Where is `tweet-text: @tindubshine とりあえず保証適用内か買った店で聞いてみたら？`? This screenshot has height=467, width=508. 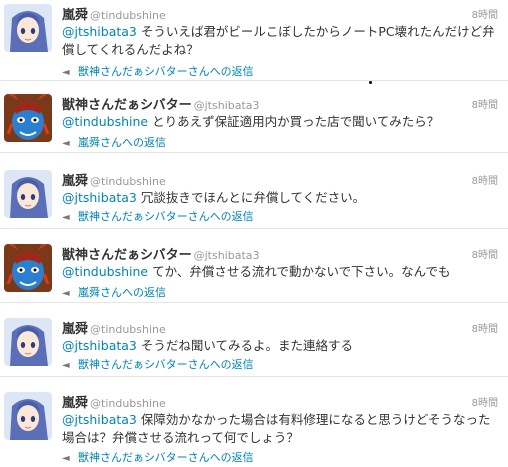
tweet-text: @tindubshine とりあえず保証適用内か買った店で聞いてみたら？ is located at coordinates (282, 122).